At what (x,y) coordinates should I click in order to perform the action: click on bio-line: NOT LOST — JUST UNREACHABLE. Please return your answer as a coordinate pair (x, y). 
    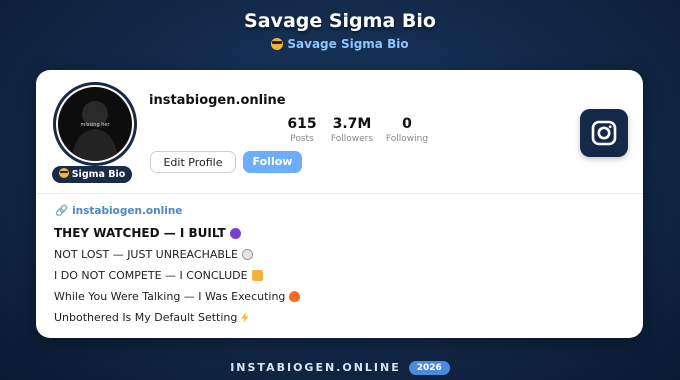
    Looking at the image, I should click on (153, 254).